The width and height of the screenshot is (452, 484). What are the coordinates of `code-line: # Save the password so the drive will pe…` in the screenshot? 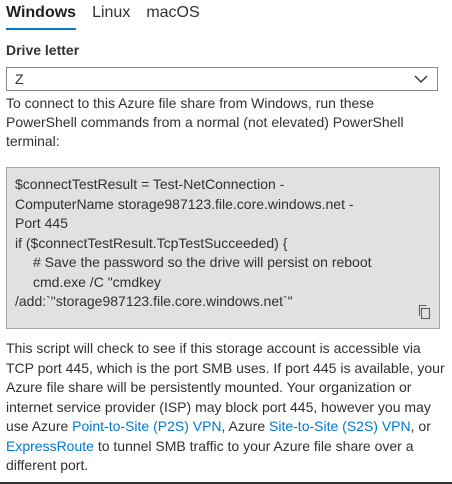 It's located at (202, 262).